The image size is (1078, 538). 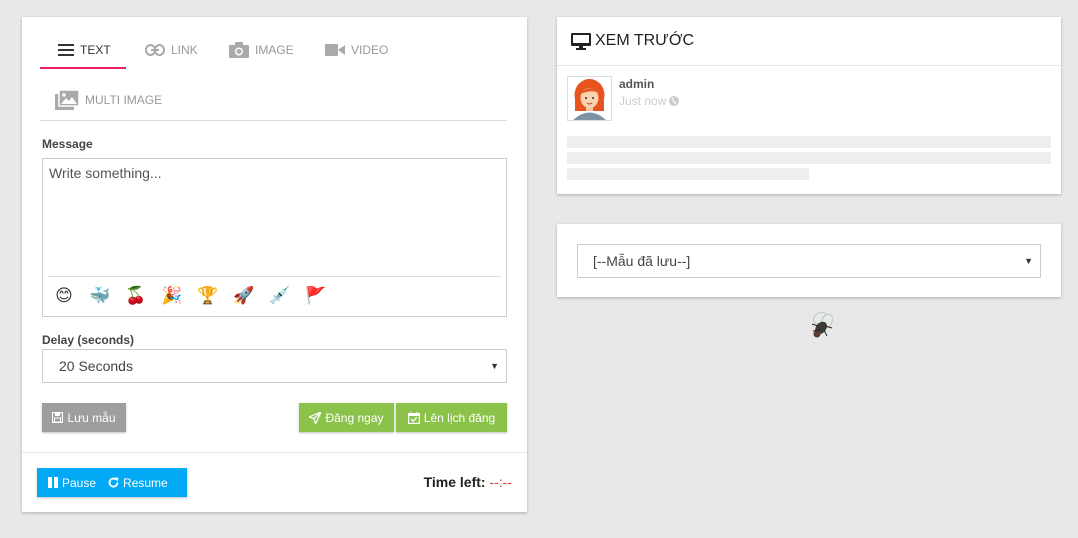 I want to click on post-time: Just now, so click(x=649, y=101).